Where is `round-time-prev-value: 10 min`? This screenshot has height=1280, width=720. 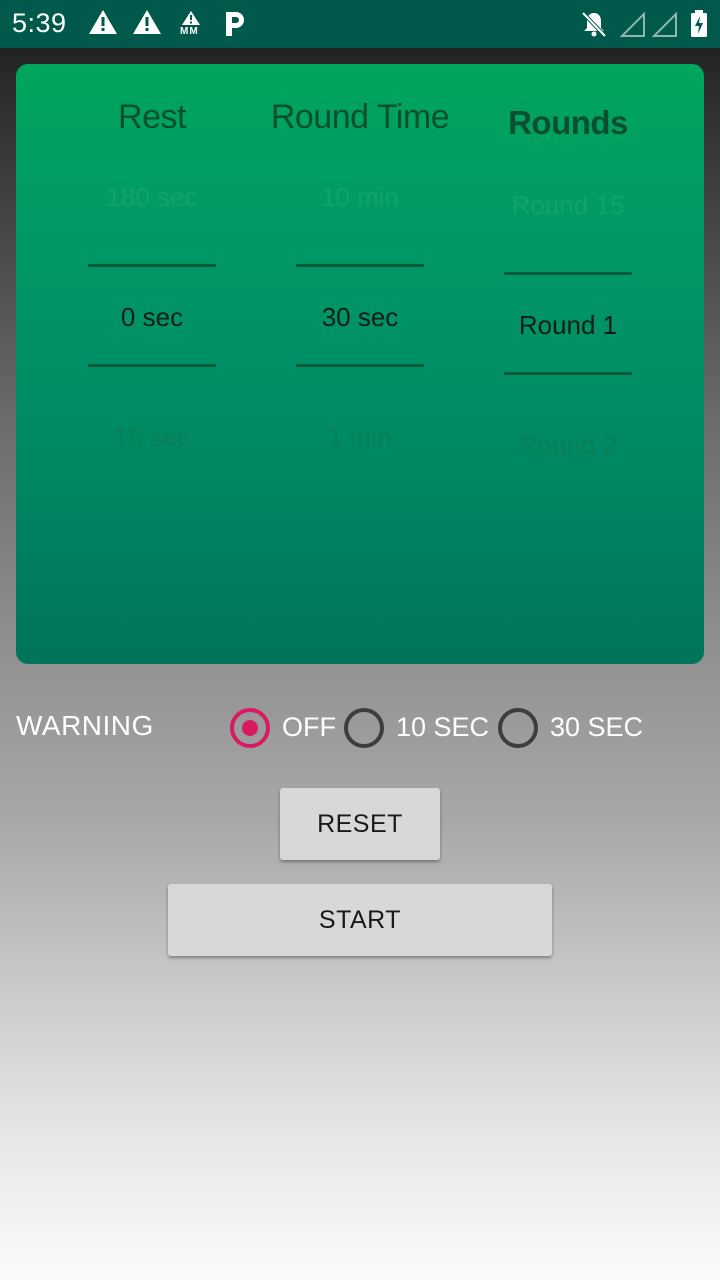 round-time-prev-value: 10 min is located at coordinates (360, 197).